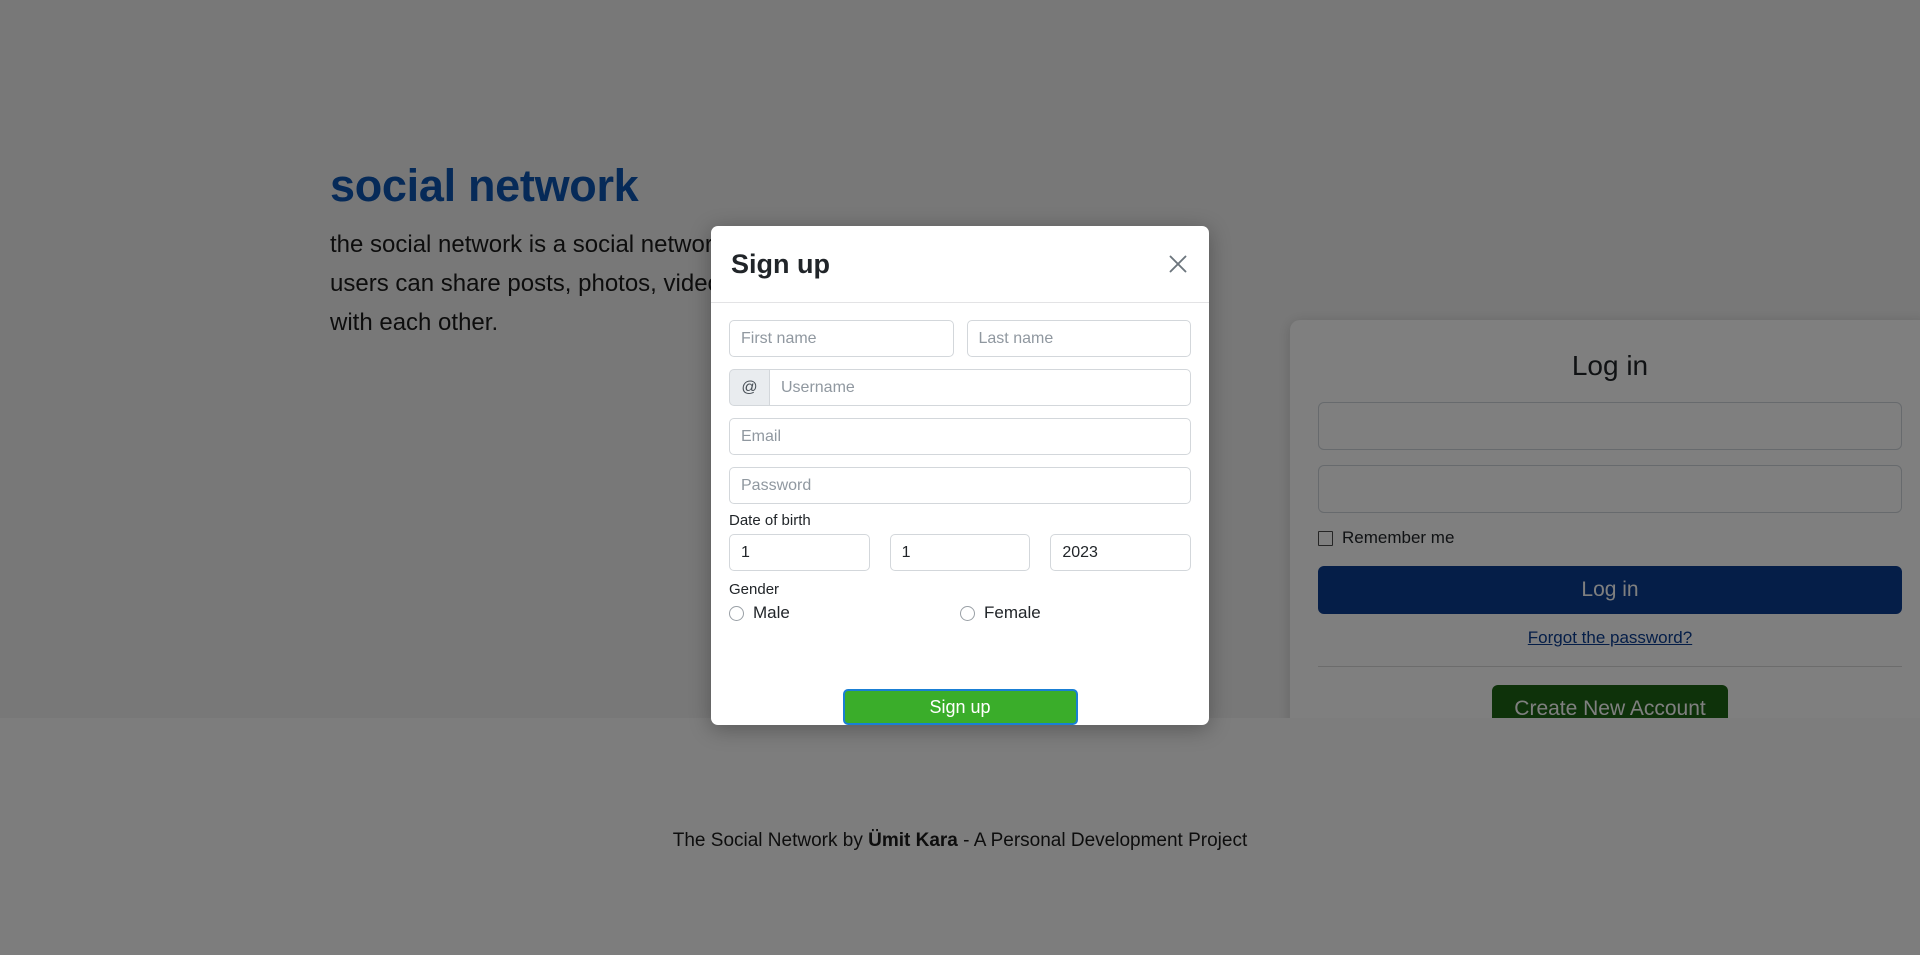  I want to click on gender-female-label: Female, so click(1012, 612).